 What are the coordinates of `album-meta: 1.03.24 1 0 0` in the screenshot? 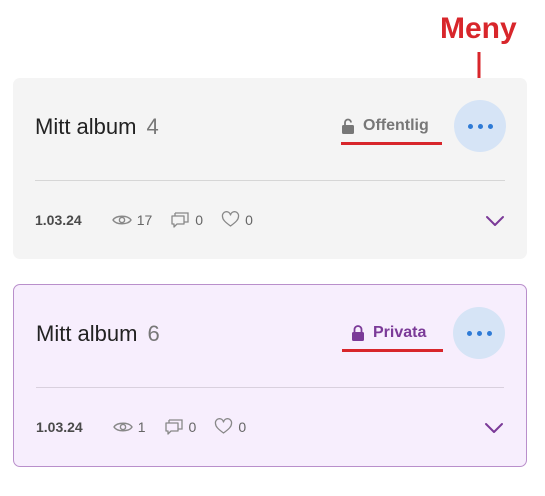 It's located at (150, 426).